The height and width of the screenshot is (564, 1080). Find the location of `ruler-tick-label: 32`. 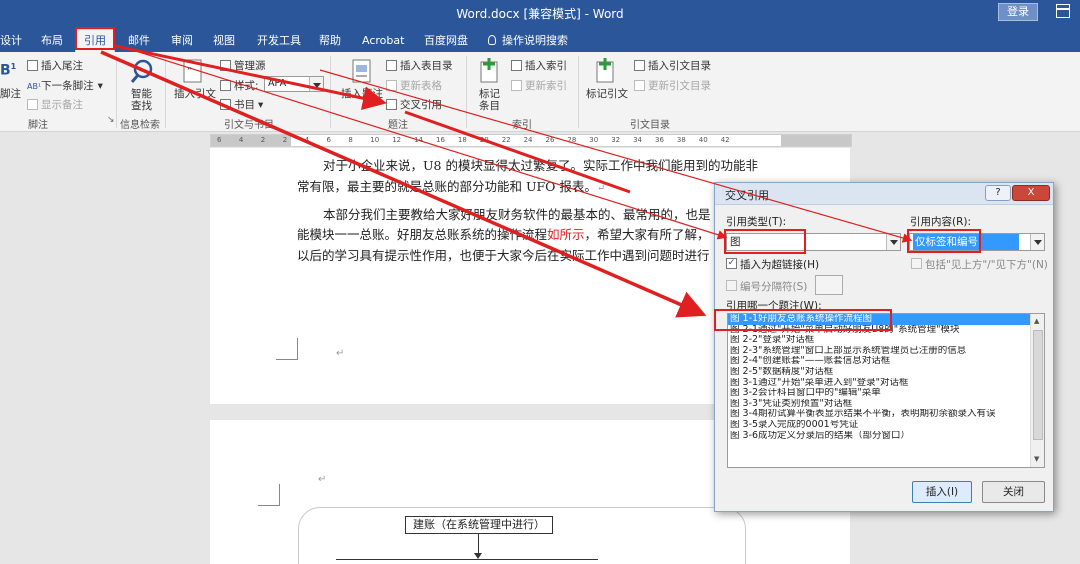

ruler-tick-label: 32 is located at coordinates (616, 140).